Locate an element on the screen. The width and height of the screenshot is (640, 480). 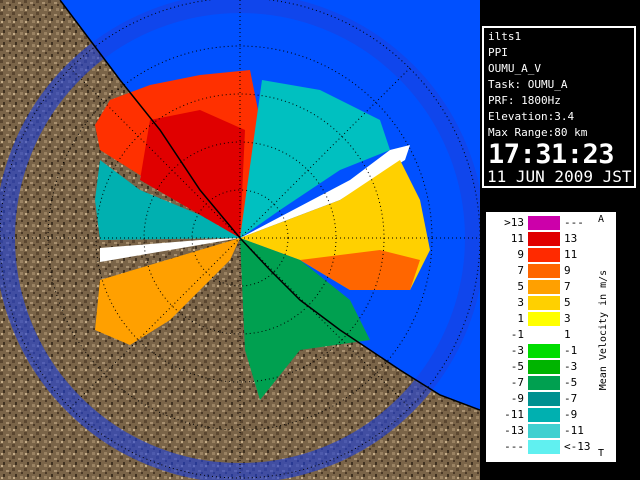
legend-lower-bound: 11 is located at coordinates (517, 238).